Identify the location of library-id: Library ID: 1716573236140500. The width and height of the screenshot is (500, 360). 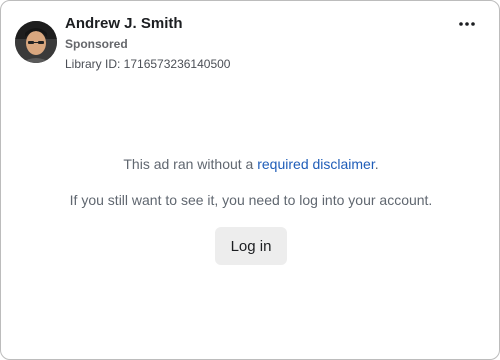
(148, 64).